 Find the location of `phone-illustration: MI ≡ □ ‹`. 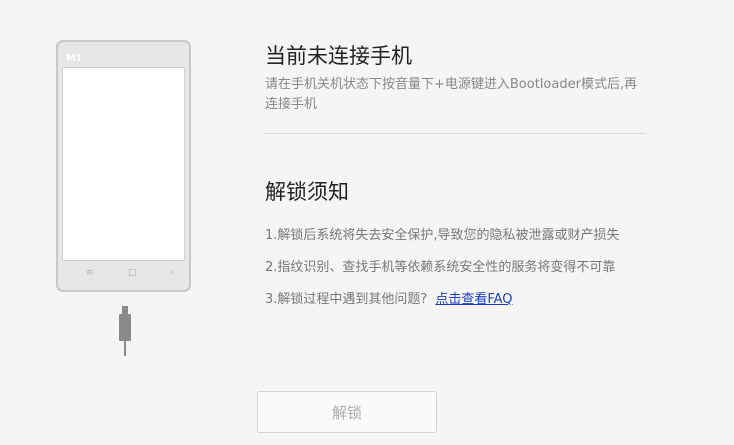

phone-illustration: MI ≡ □ ‹ is located at coordinates (123, 166).